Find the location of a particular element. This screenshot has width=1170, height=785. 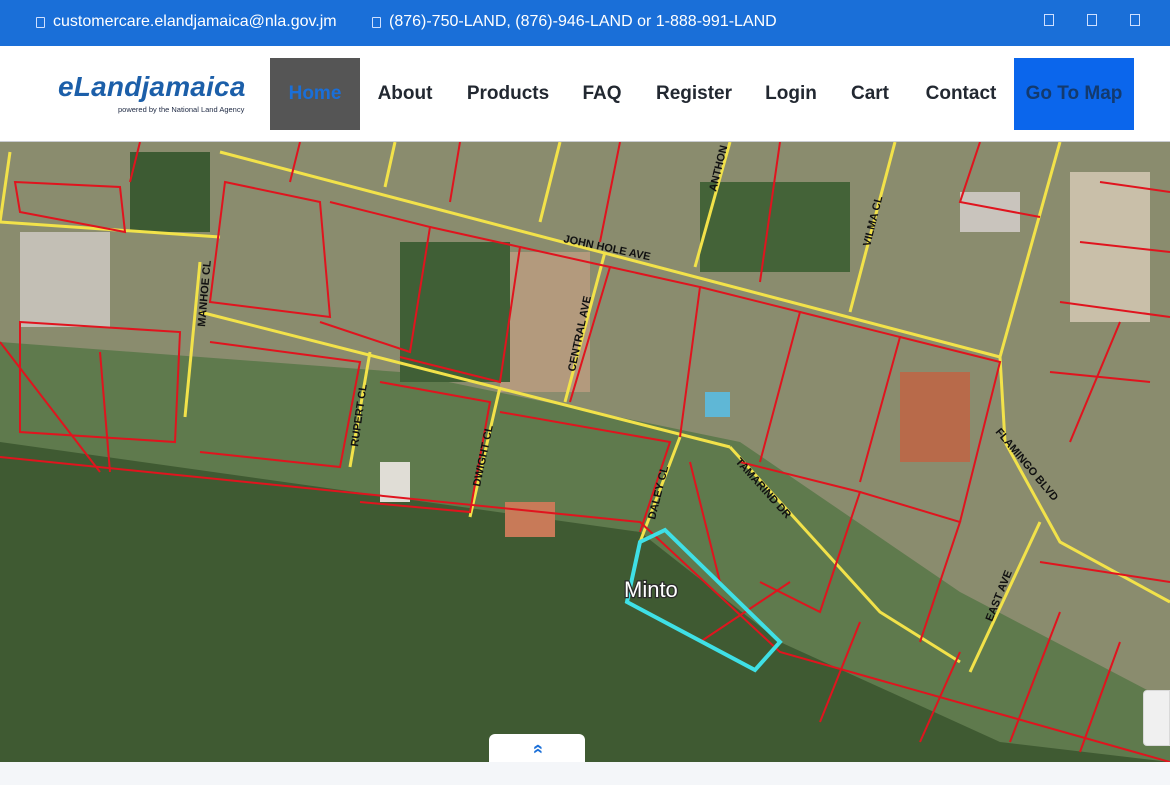

nav-cart: Cart is located at coordinates (870, 94).